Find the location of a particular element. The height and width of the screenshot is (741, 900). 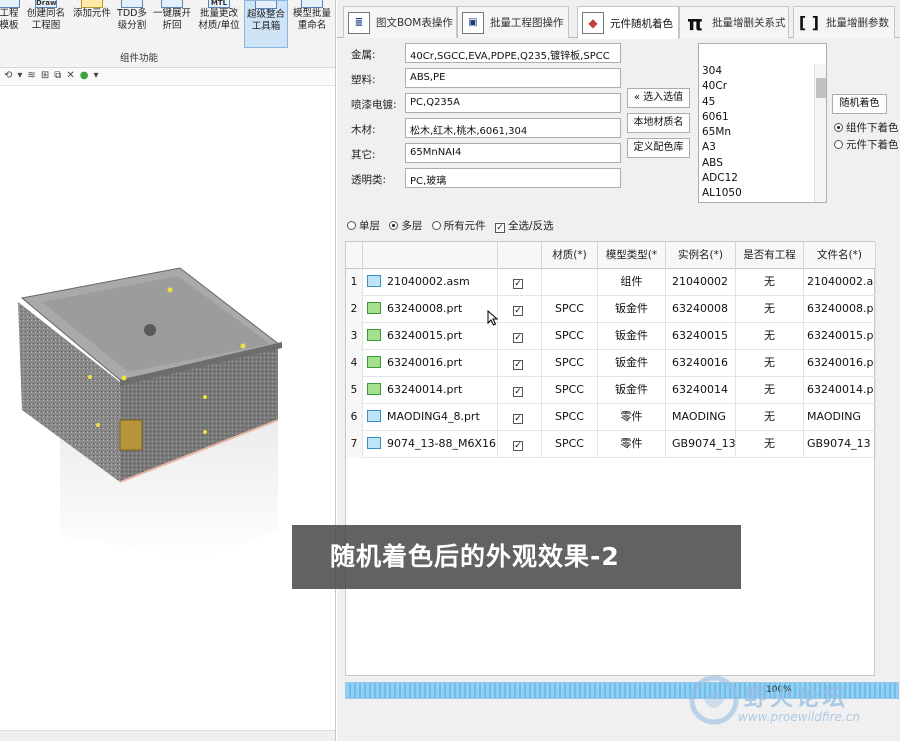

radio-part is located at coordinates (838, 144).